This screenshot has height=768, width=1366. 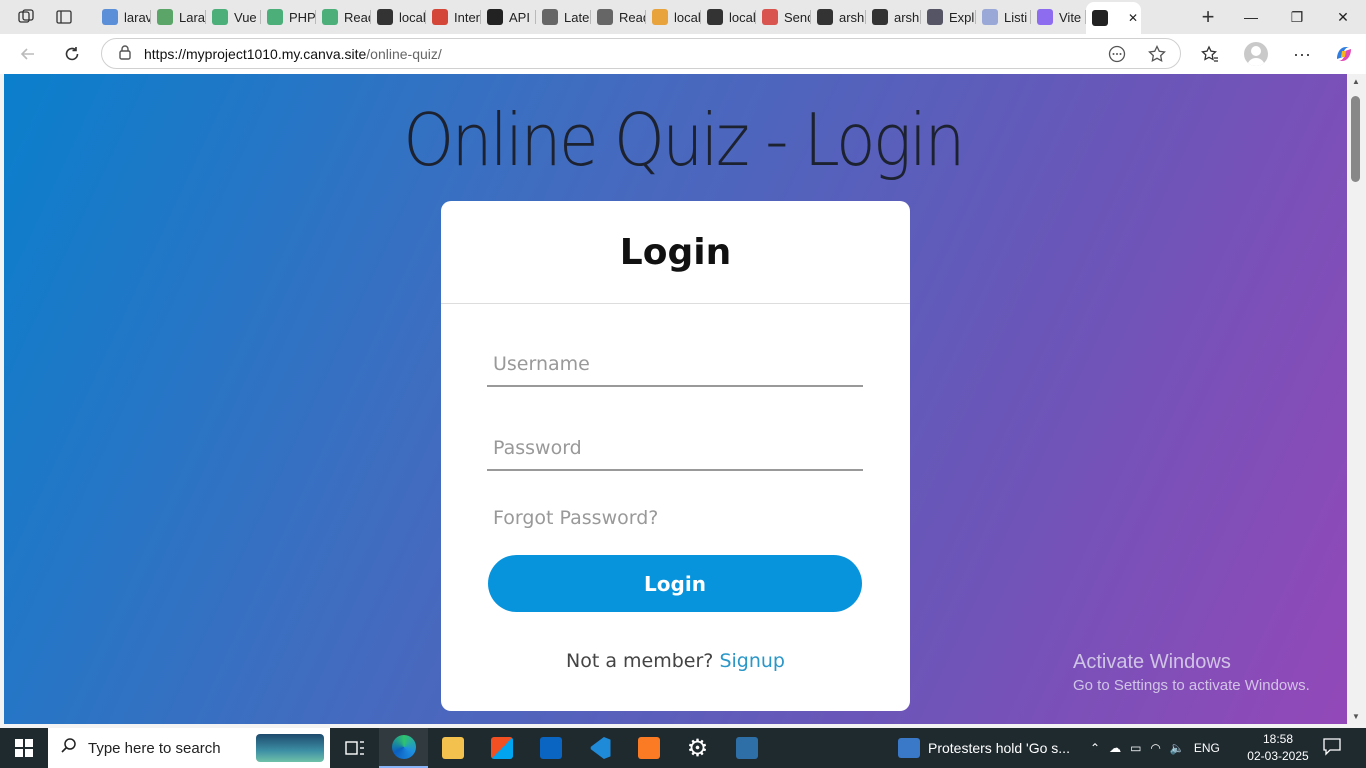 I want to click on signup-prefix: Not a member?, so click(x=640, y=661).